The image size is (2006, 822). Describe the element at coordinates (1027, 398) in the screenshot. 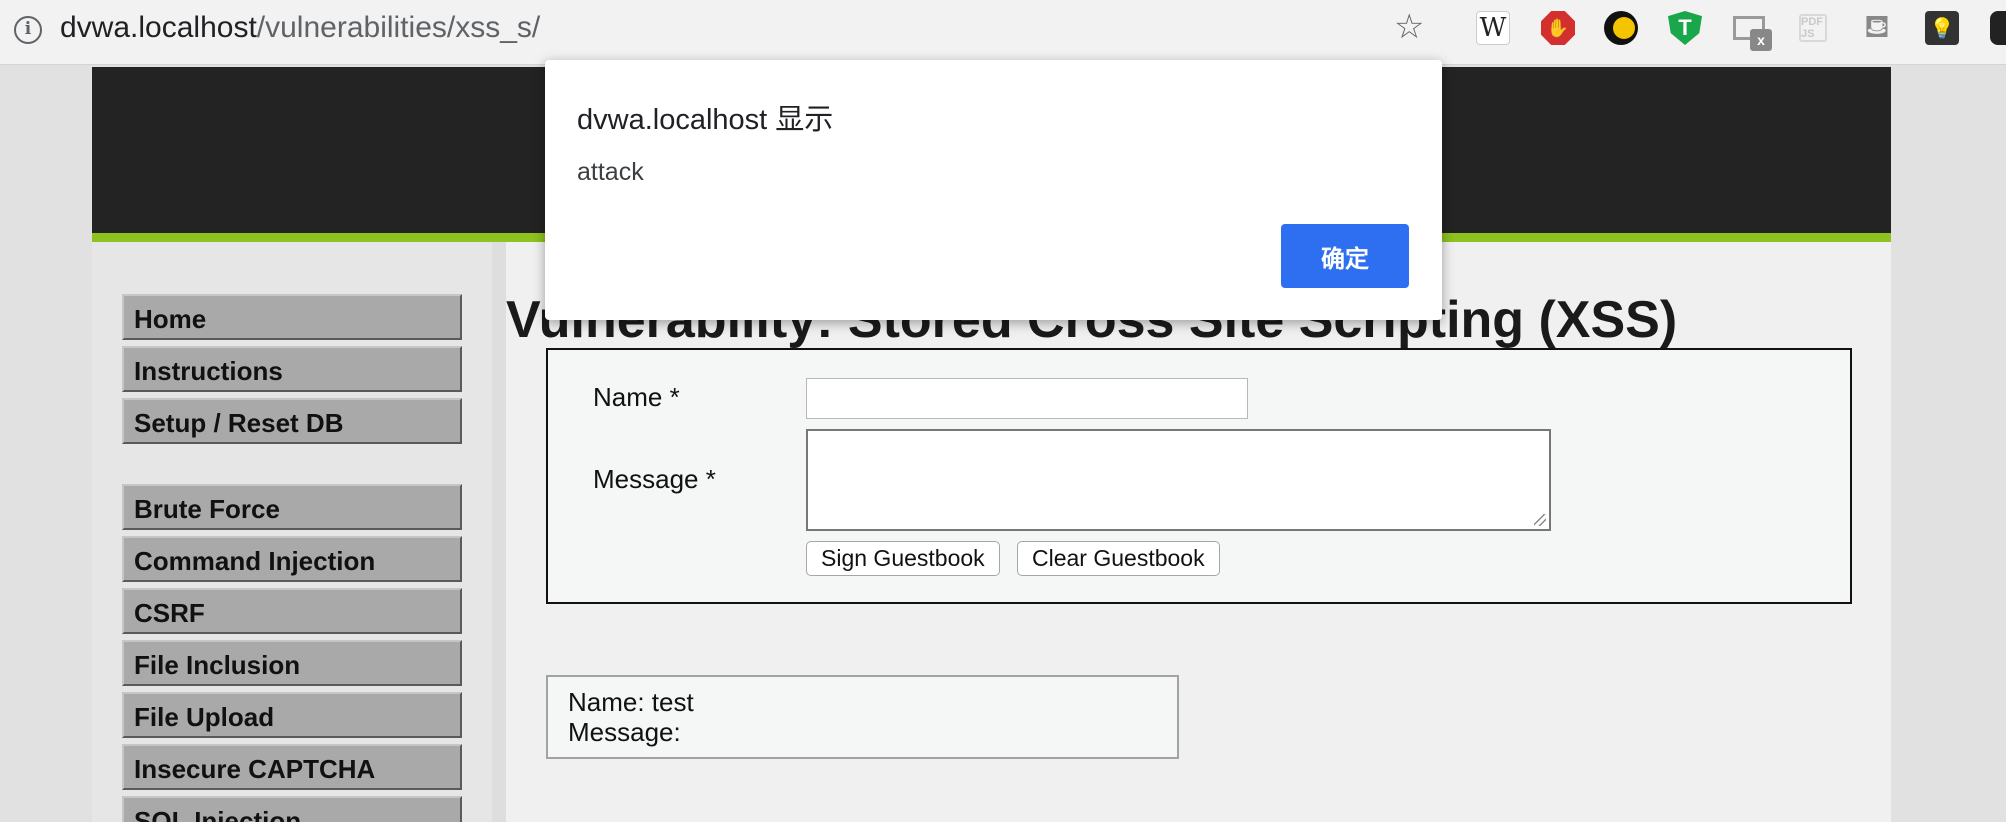

I see `name-input` at that location.